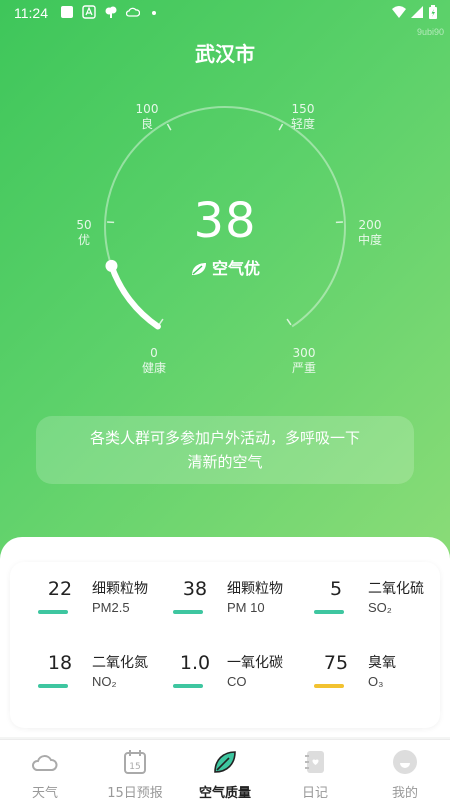 Image resolution: width=450 pixels, height=801 pixels. What do you see at coordinates (314, 762) in the screenshot?
I see `diary-icon` at bounding box center [314, 762].